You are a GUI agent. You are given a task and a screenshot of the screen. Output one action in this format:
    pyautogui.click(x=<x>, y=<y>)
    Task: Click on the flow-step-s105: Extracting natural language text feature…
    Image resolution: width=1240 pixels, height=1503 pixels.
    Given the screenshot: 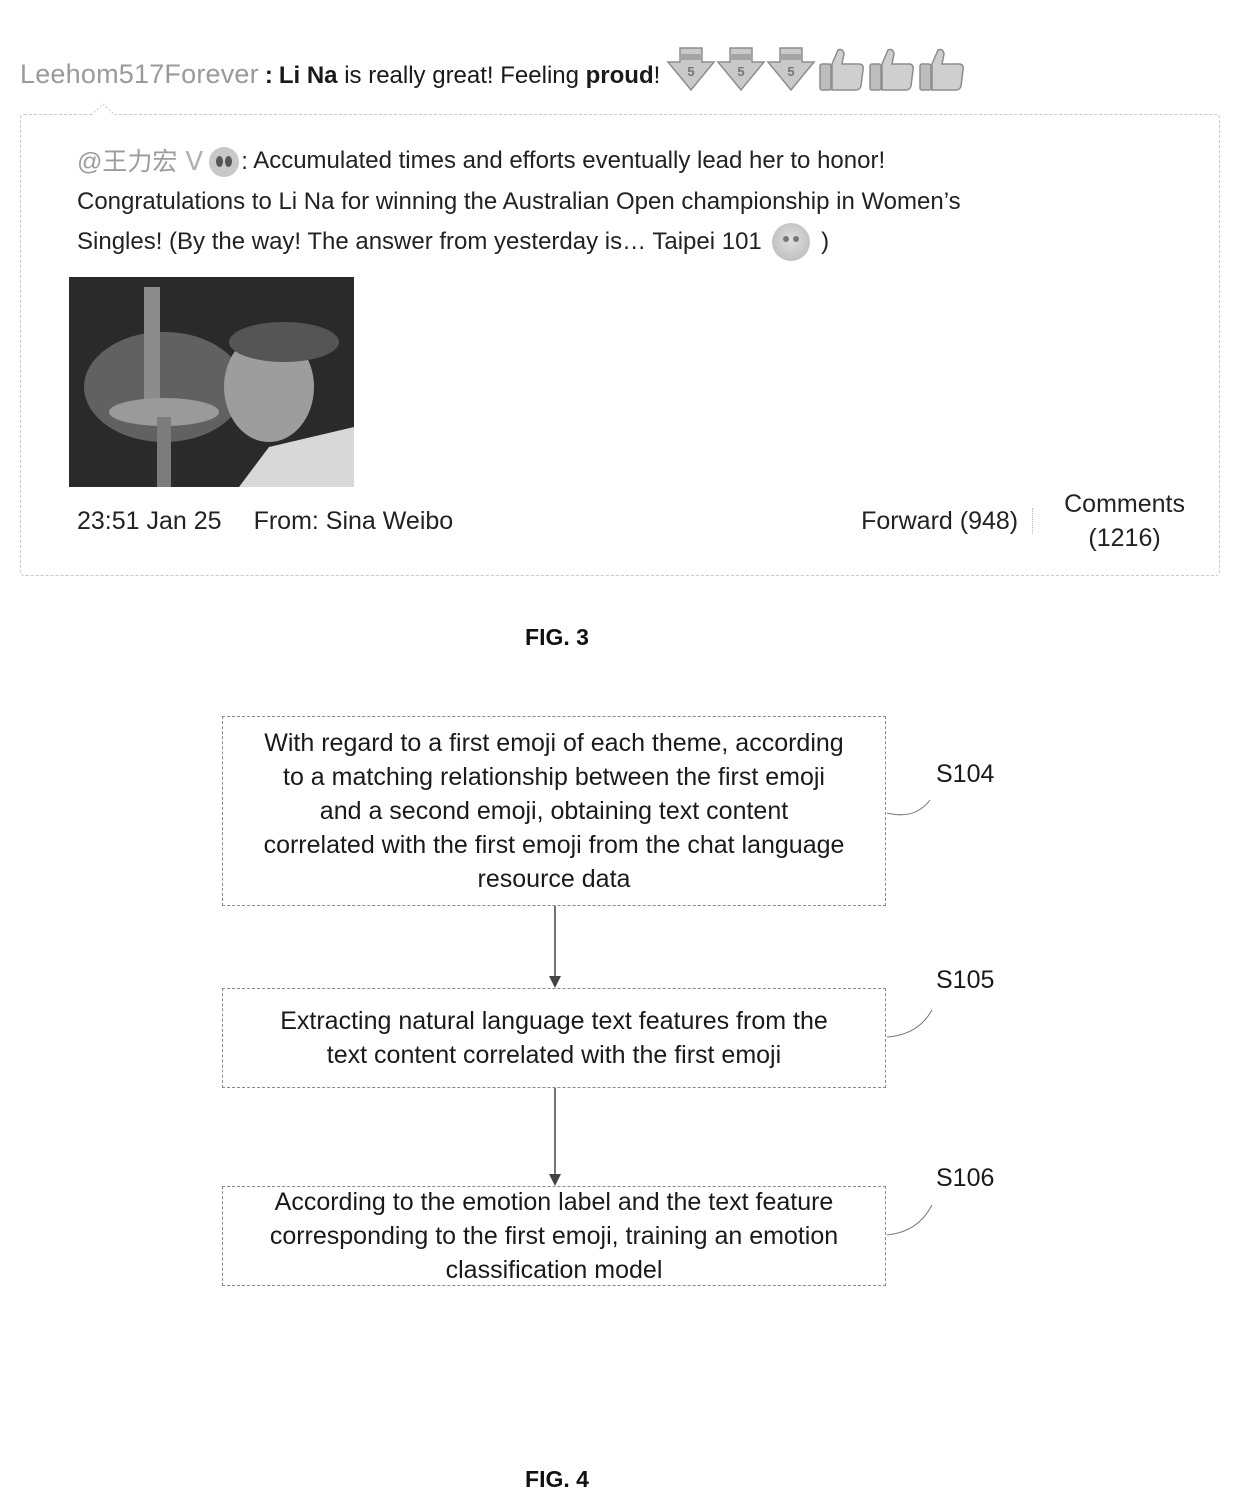 What is the action you would take?
    pyautogui.click(x=554, y=1038)
    